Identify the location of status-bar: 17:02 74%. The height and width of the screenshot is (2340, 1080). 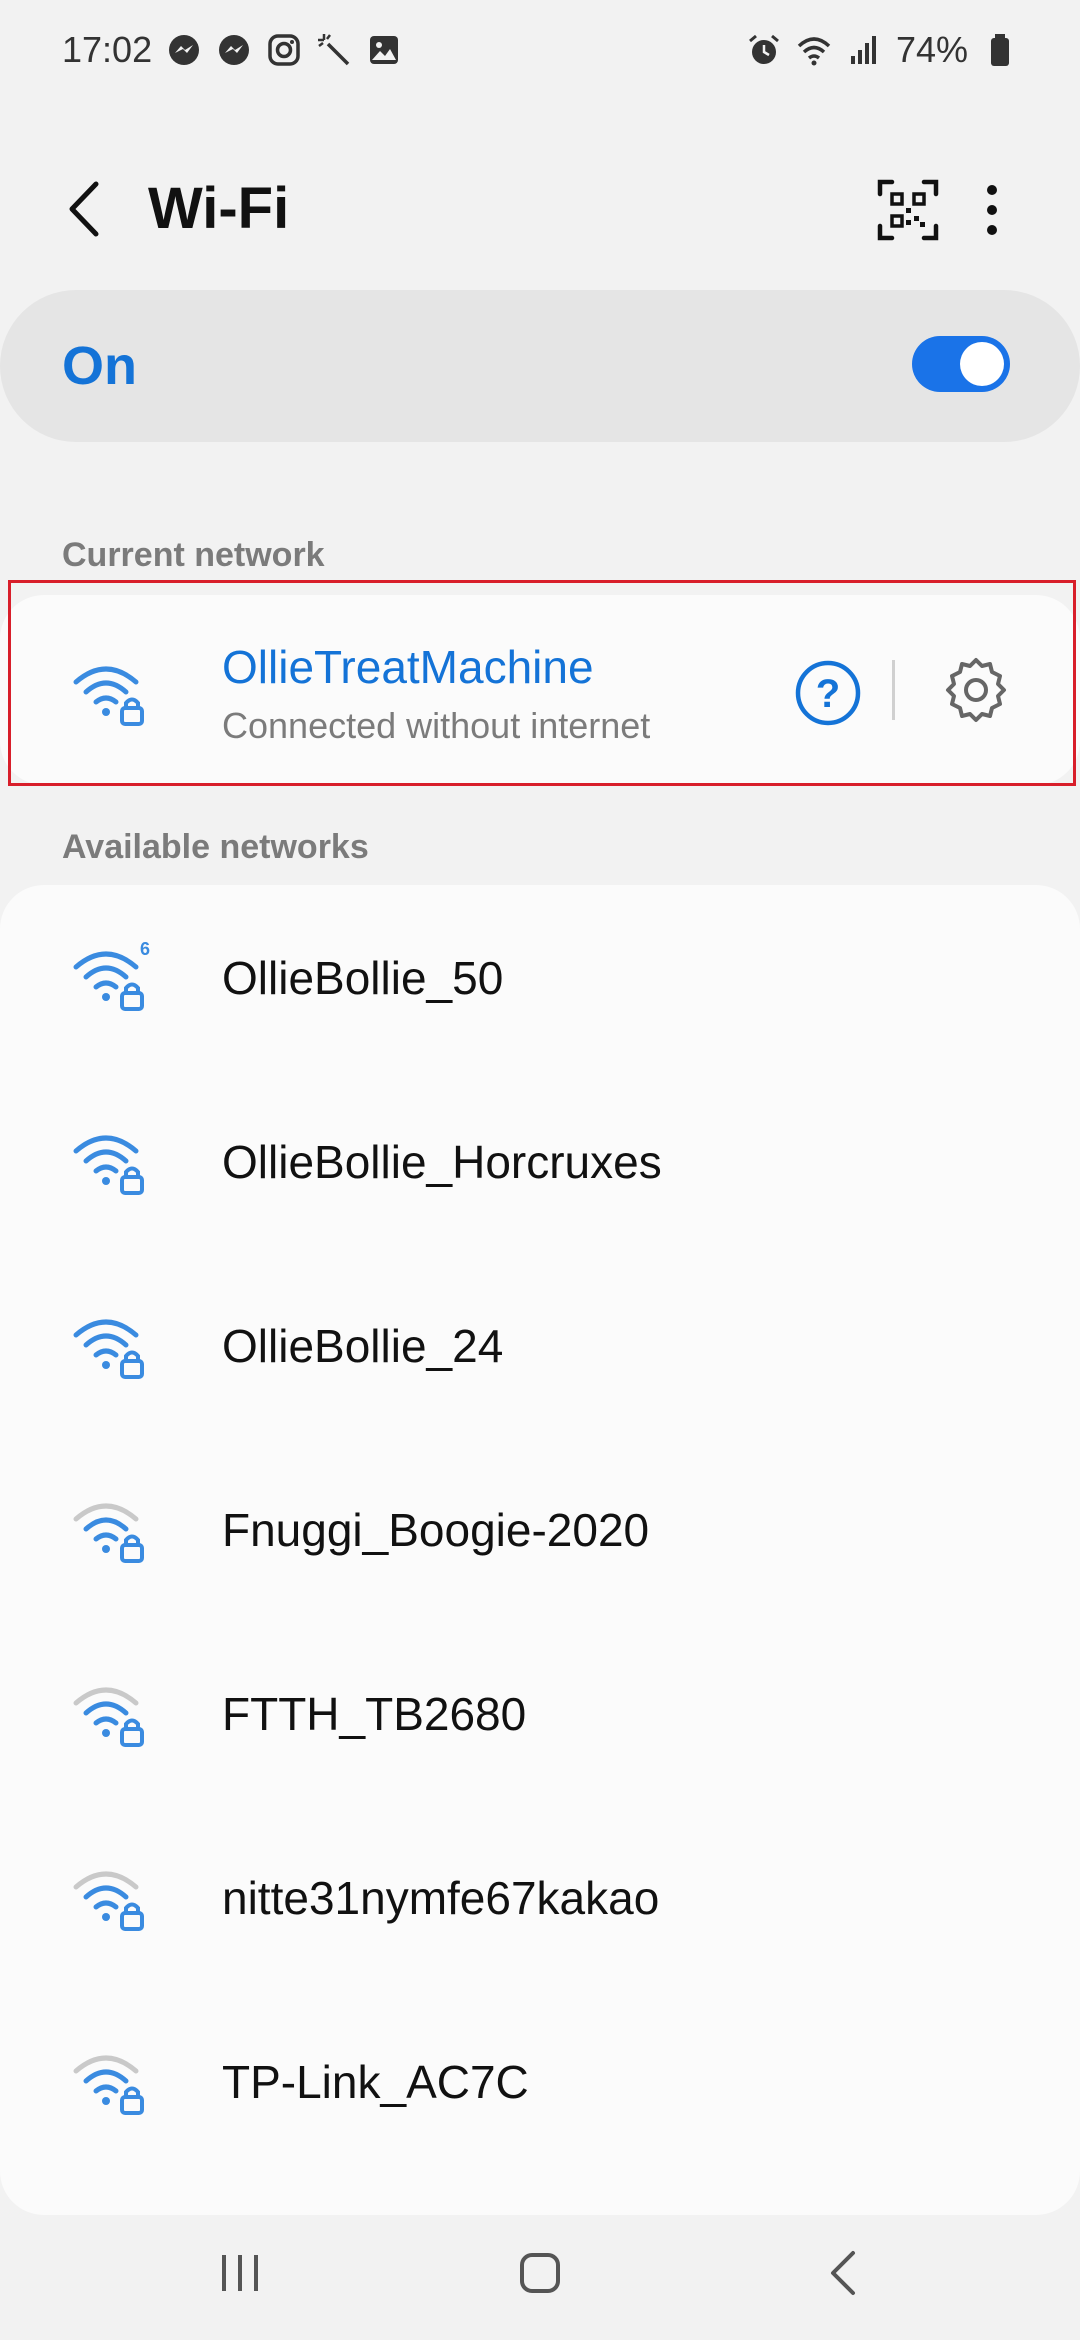
(540, 50).